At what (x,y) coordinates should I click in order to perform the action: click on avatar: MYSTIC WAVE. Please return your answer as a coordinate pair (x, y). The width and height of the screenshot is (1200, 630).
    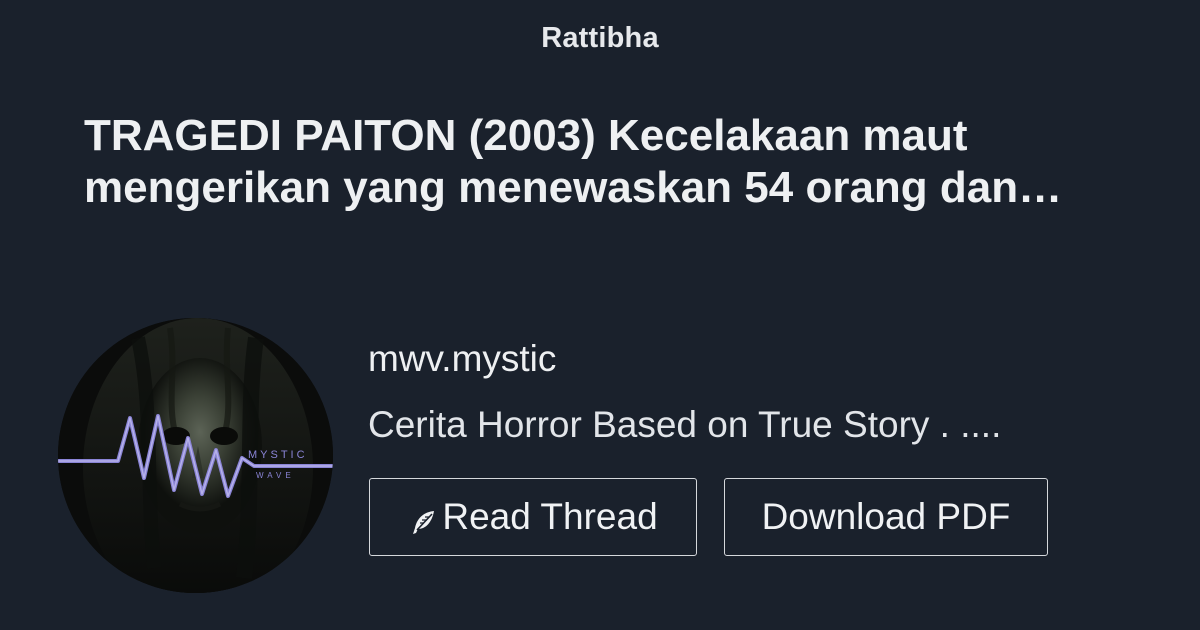
    Looking at the image, I should click on (195, 455).